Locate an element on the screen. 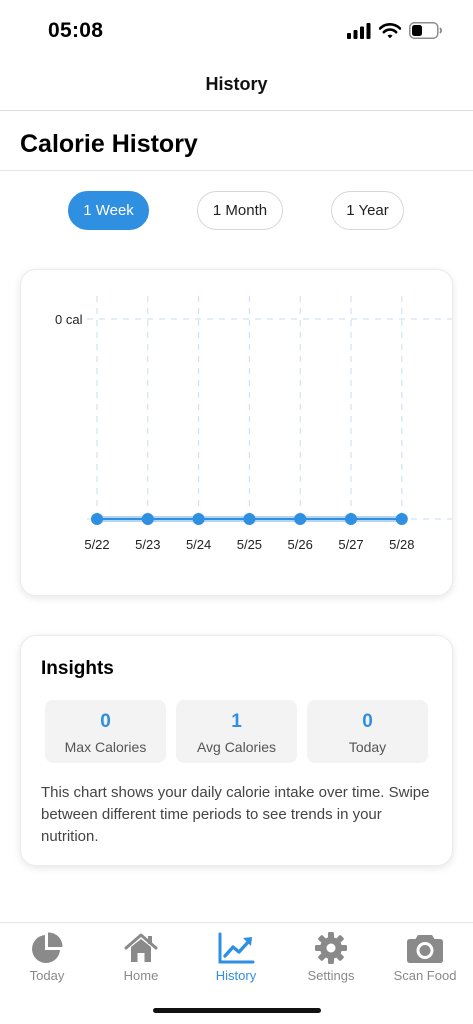 The height and width of the screenshot is (1024, 473). insights-title: Insights is located at coordinates (77, 668).